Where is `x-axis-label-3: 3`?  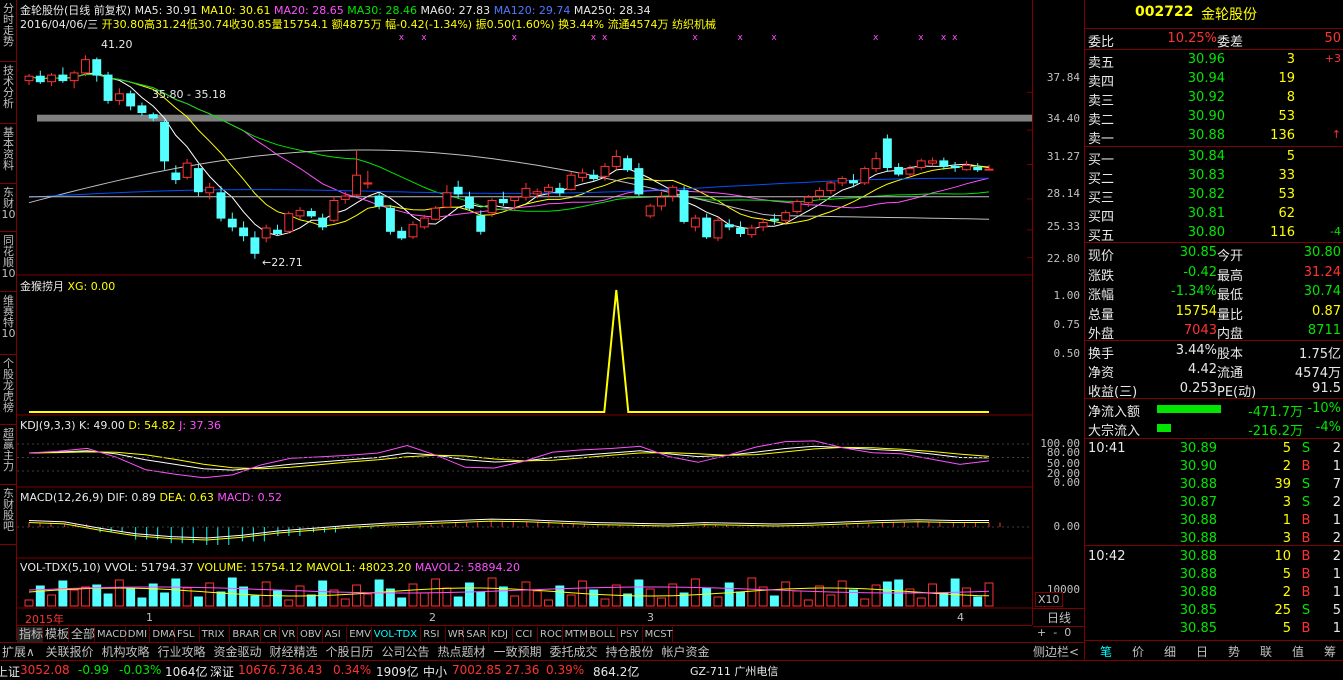 x-axis-label-3: 3 is located at coordinates (650, 617).